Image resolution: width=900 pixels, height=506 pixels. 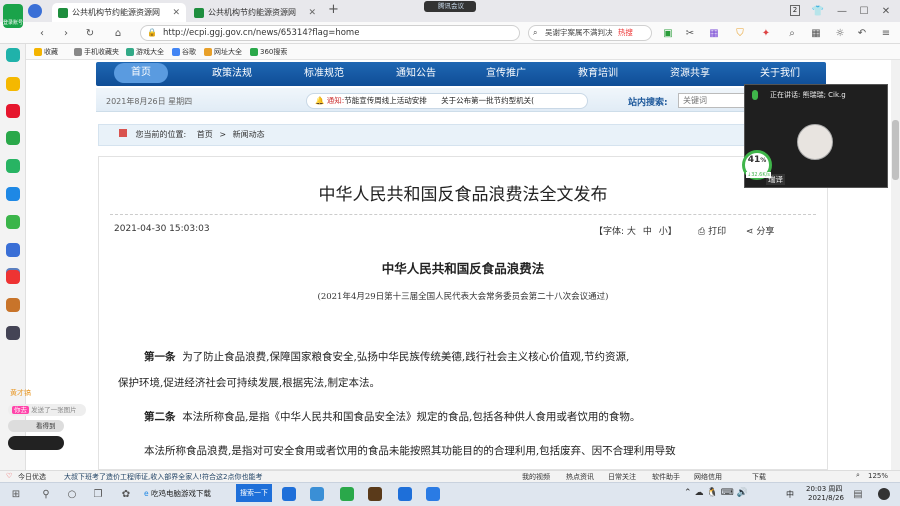 I want to click on maximize-icon: ☐, so click(x=864, y=11).